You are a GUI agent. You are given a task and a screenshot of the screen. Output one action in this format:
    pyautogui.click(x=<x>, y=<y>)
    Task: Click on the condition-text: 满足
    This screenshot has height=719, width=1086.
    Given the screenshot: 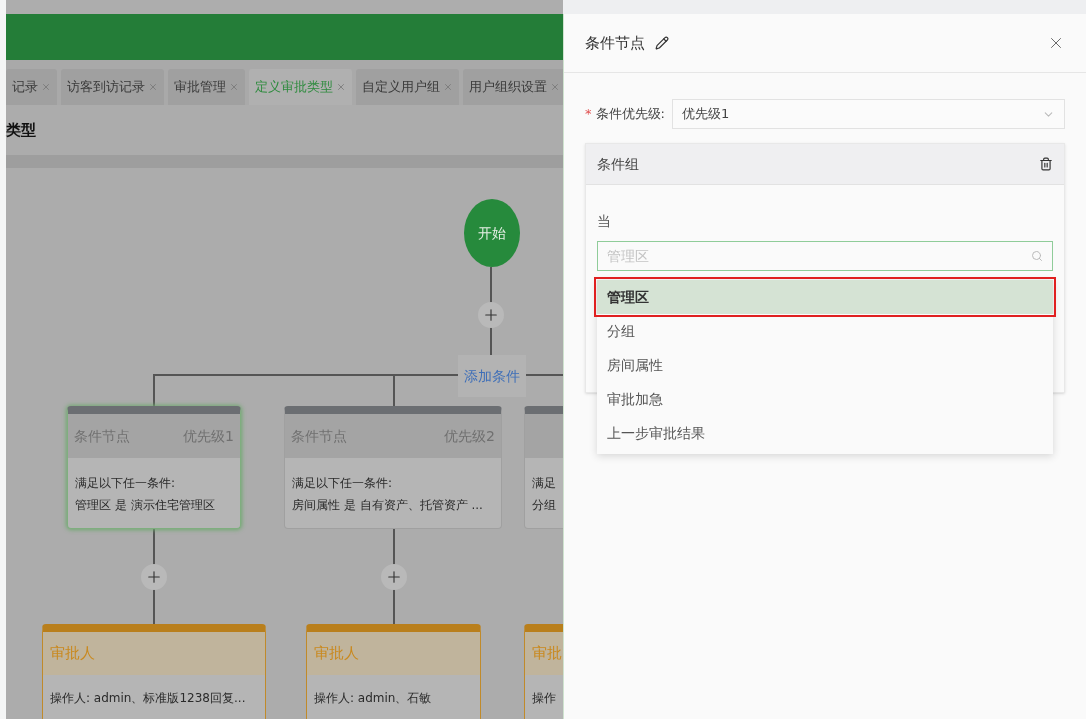 What is the action you would take?
    pyautogui.click(x=544, y=483)
    